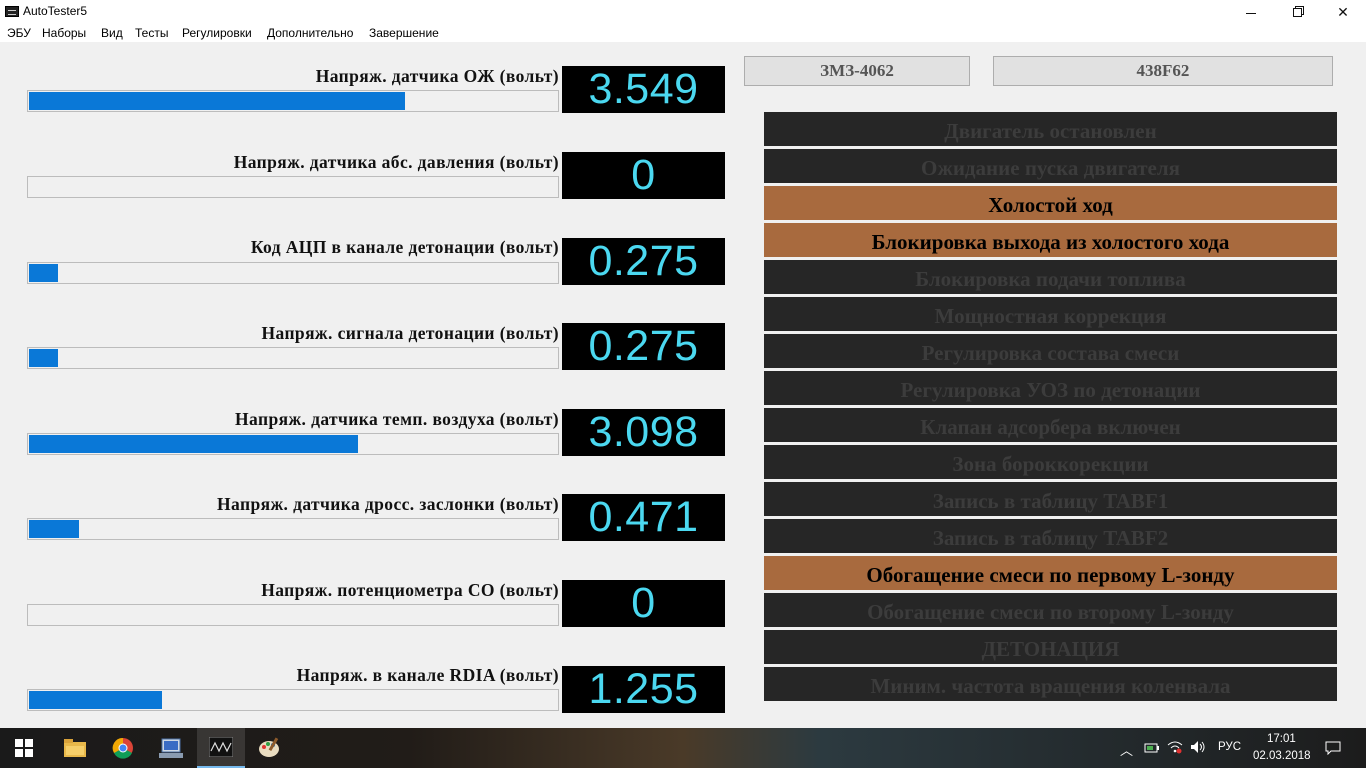 Image resolution: width=1366 pixels, height=768 pixels. I want to click on file-explorer-button, so click(75, 748).